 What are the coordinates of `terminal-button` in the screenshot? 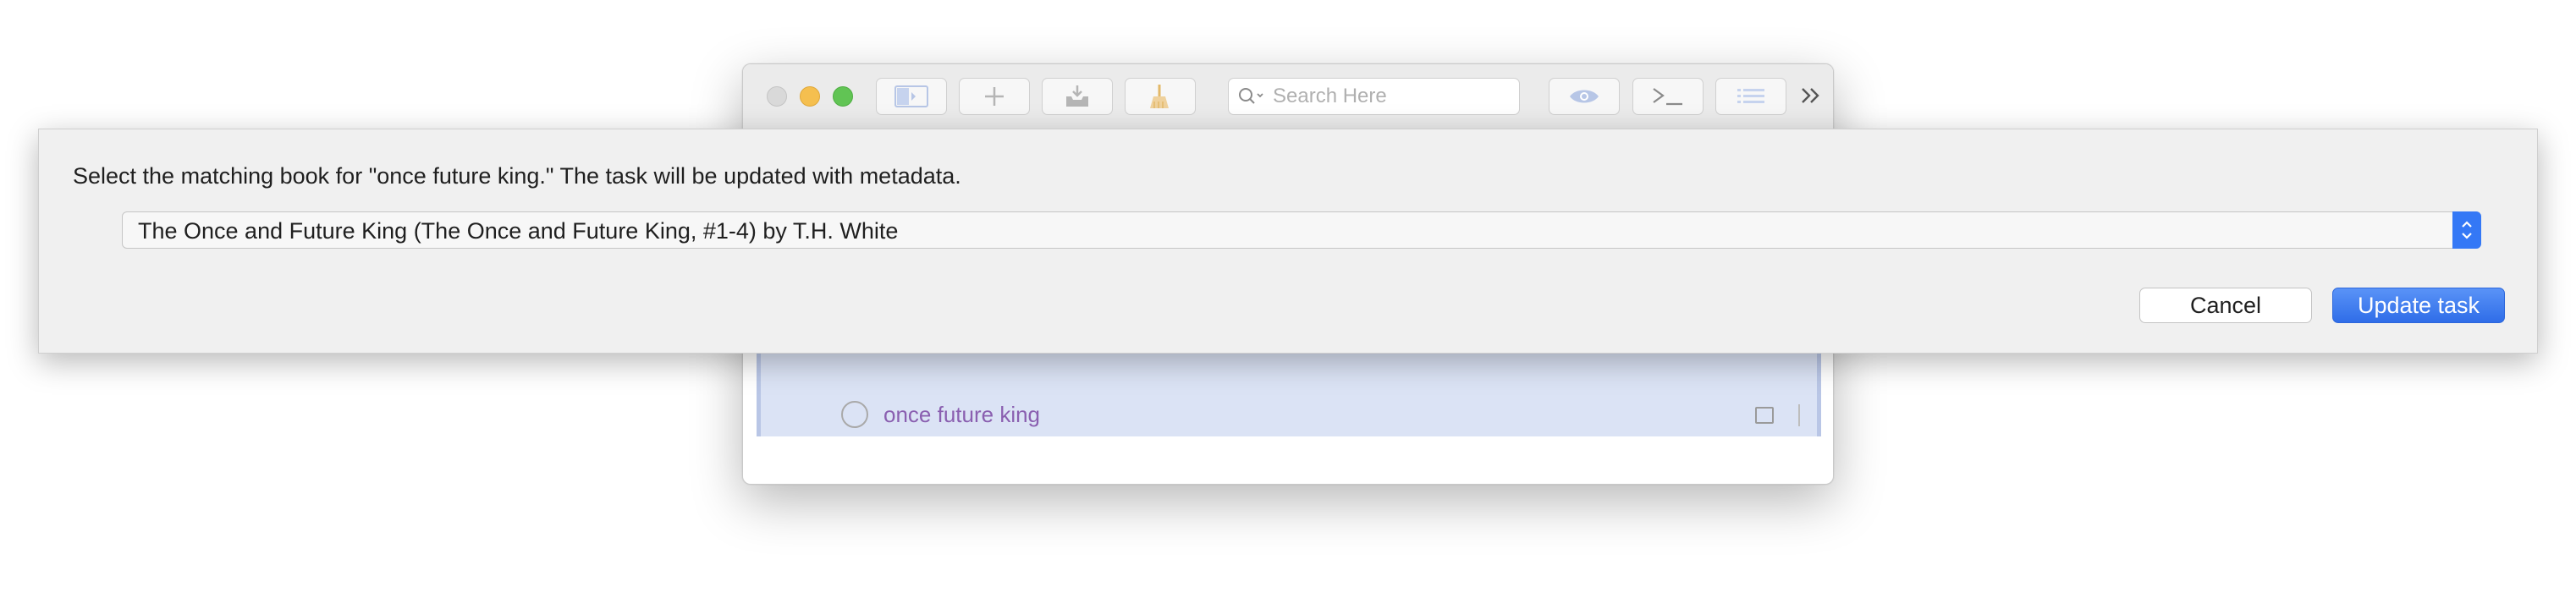 It's located at (1668, 97).